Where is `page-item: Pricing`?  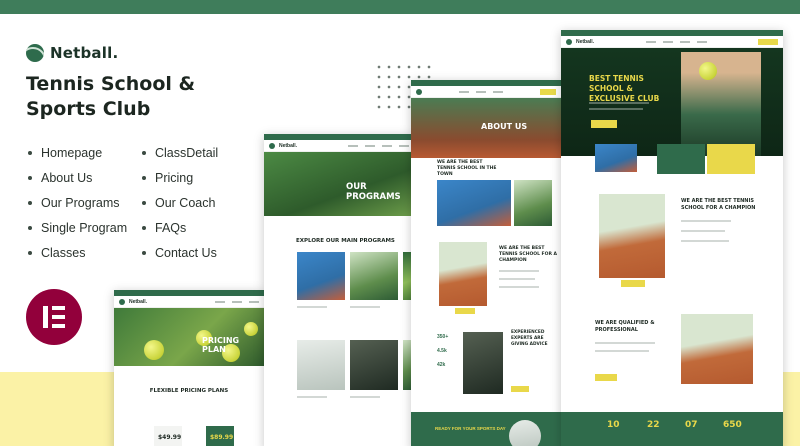
page-item: Pricing is located at coordinates (180, 177).